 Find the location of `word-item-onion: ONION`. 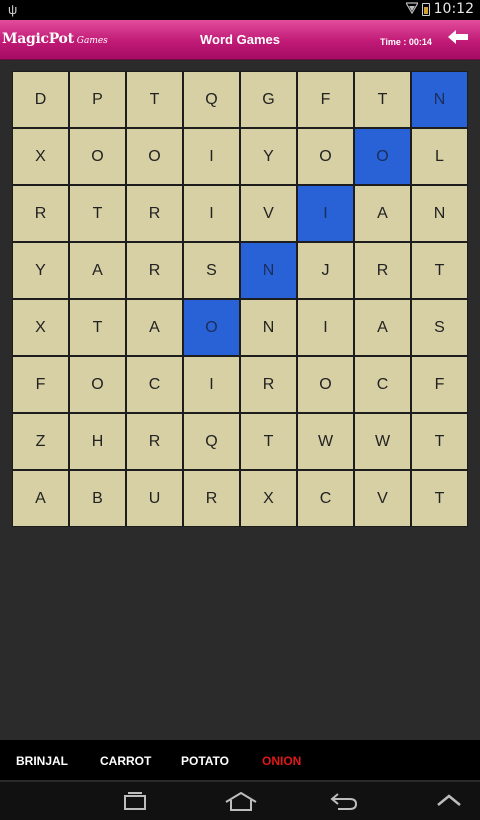

word-item-onion: ONION is located at coordinates (282, 761).